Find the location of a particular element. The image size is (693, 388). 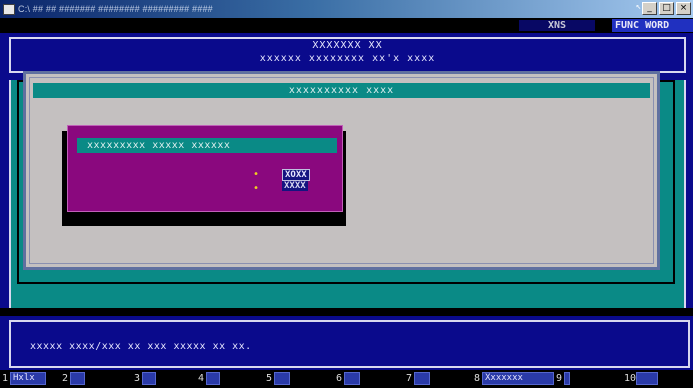

fkey-number: 10 is located at coordinates (630, 378).